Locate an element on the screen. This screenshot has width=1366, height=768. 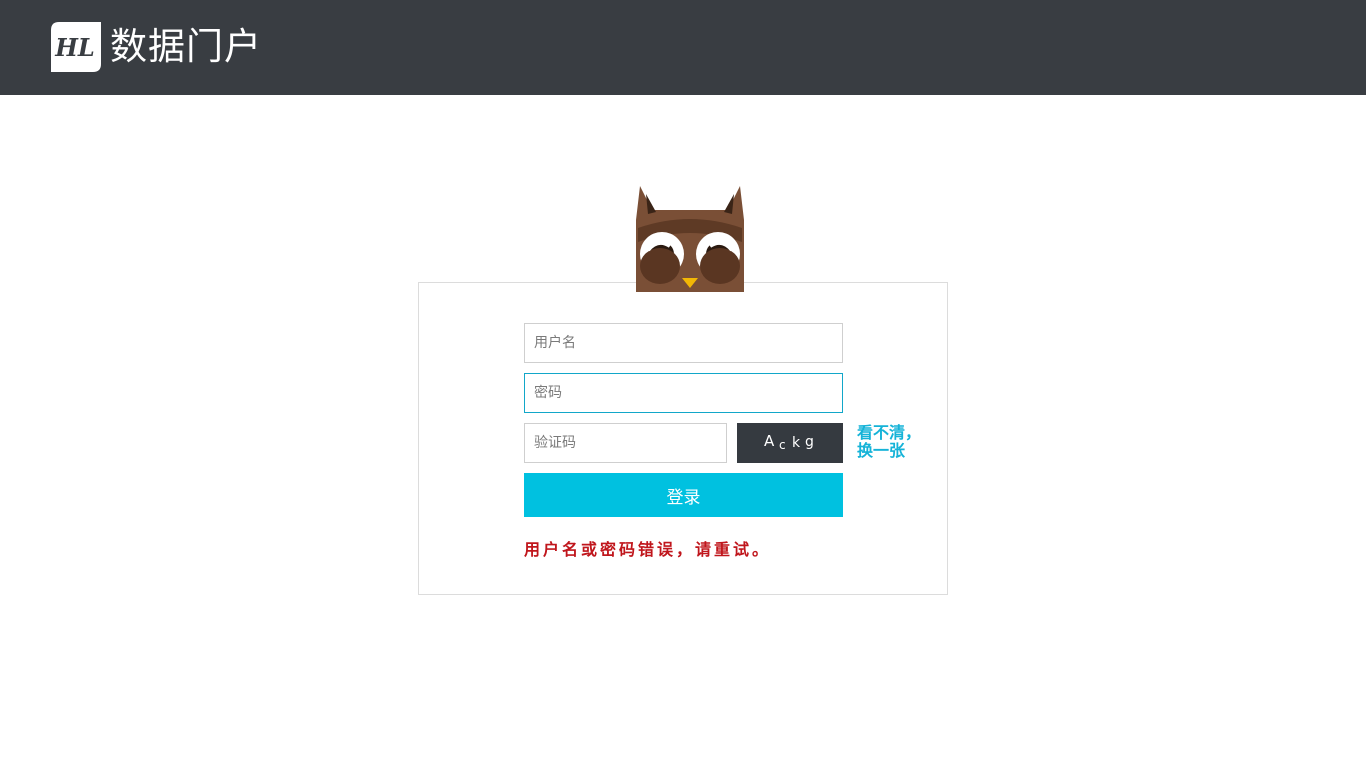
login-button: 登录 is located at coordinates (683, 495).